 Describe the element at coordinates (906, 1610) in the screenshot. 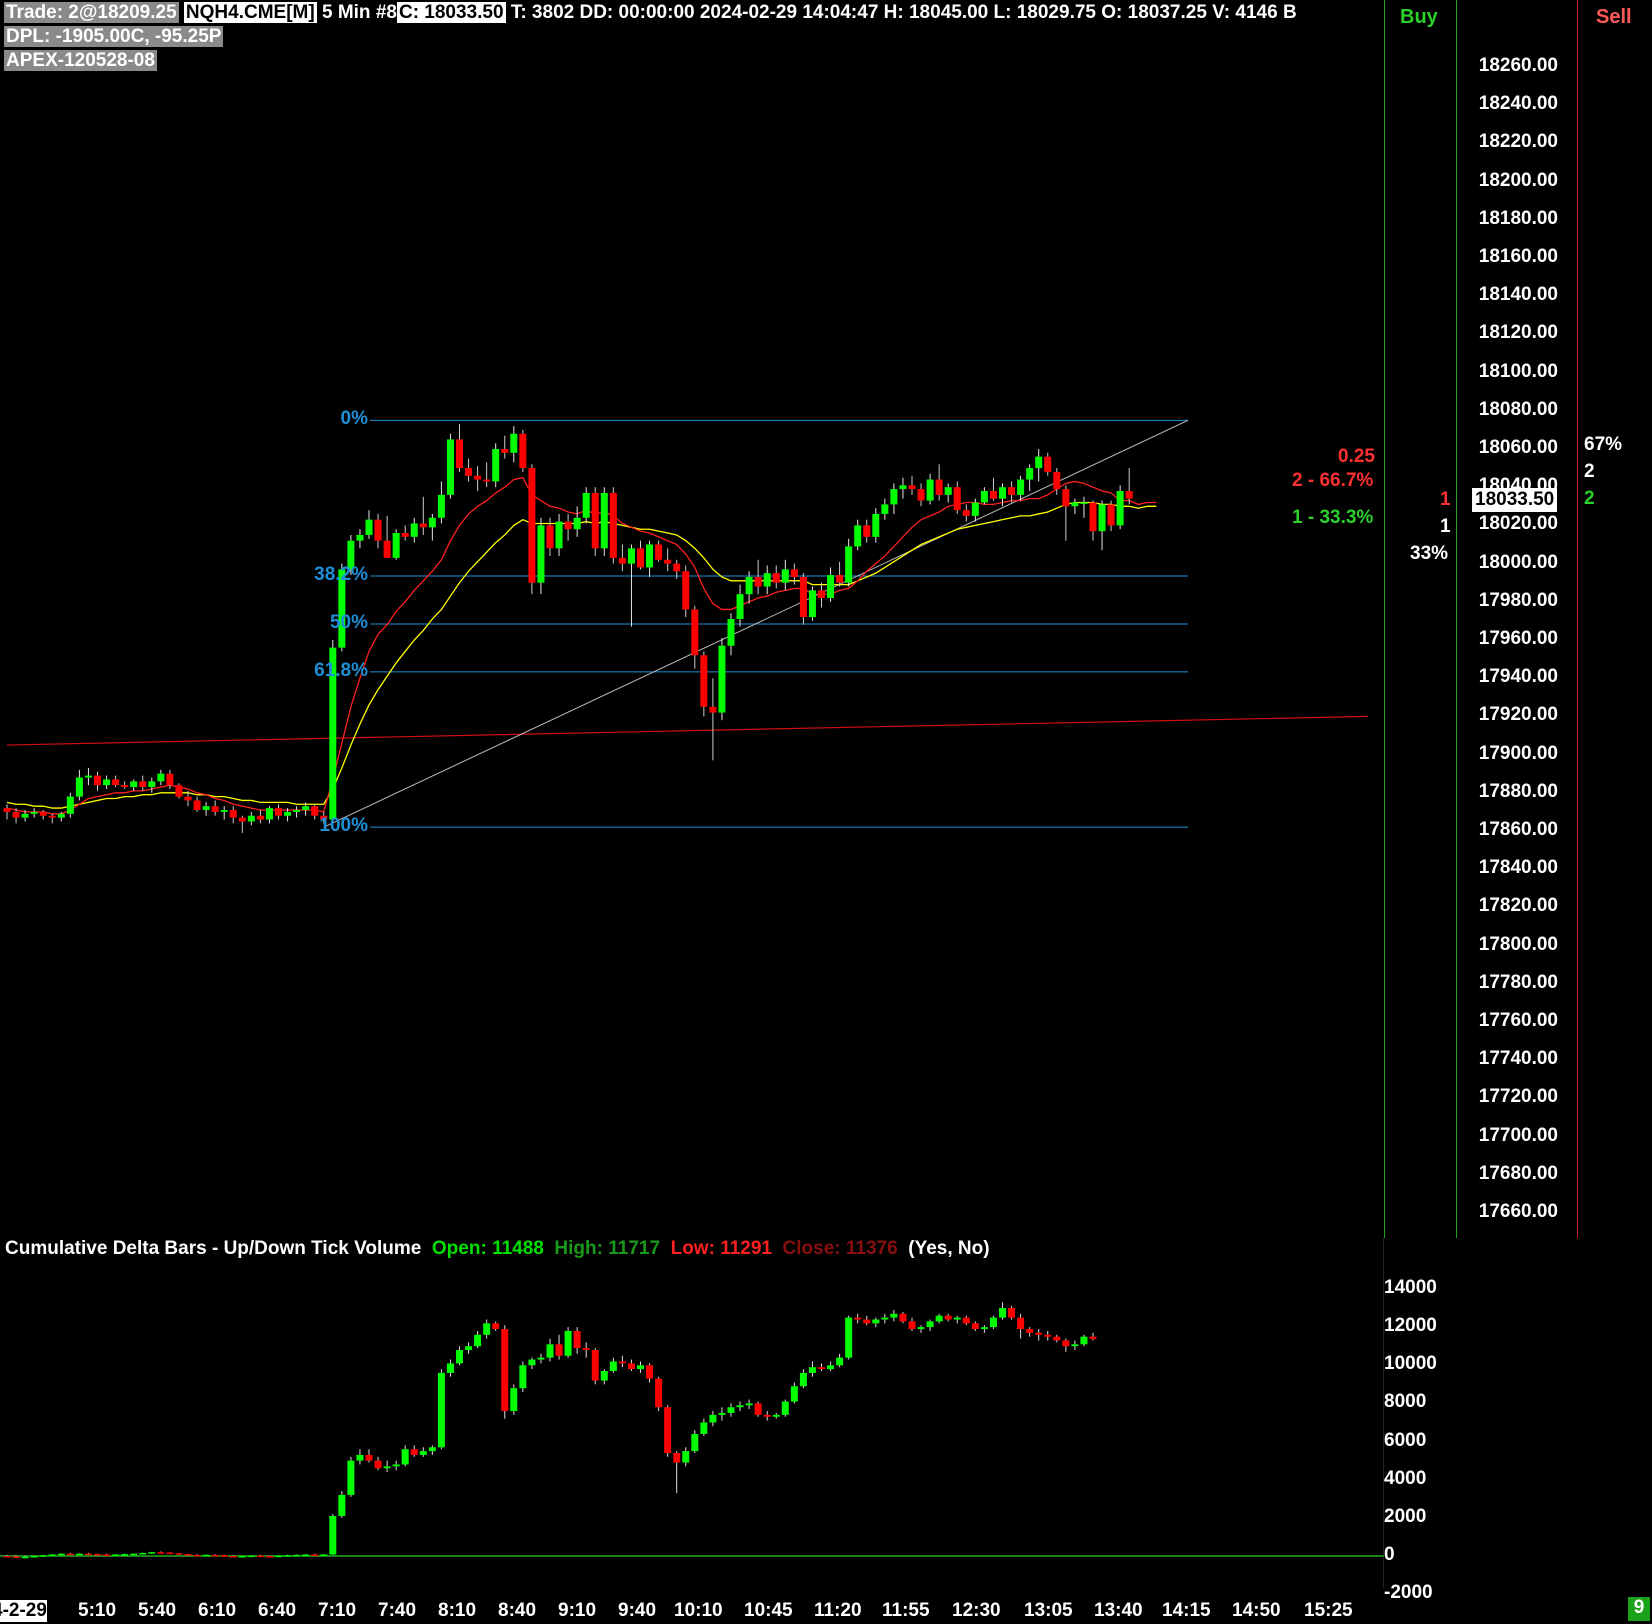

I see `time-tick: 11:55` at that location.